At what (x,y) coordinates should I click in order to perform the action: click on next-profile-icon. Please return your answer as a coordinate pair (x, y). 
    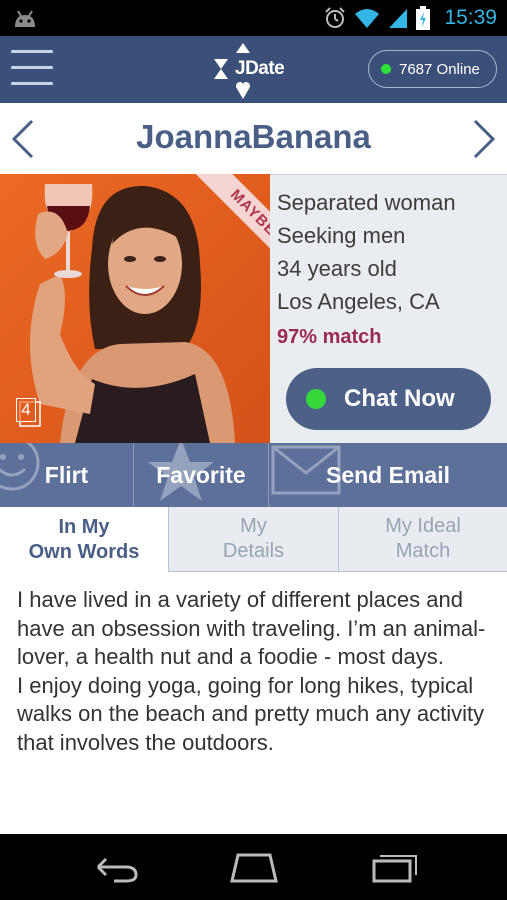
    Looking at the image, I should click on (484, 139).